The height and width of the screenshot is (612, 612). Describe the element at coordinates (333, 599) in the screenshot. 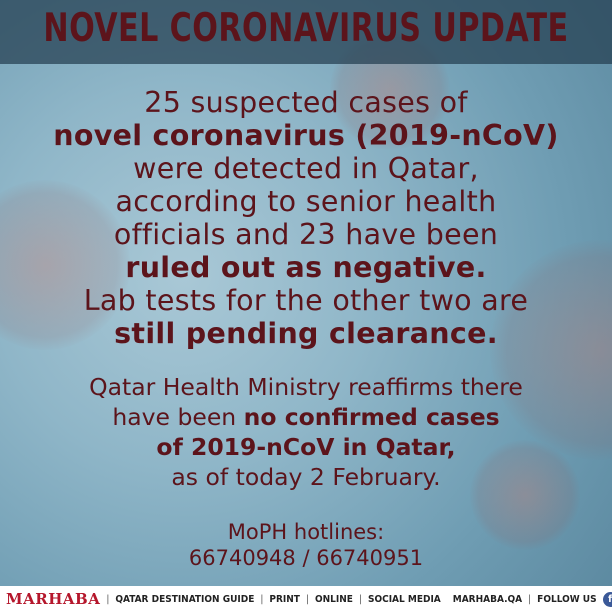

I see `footer-item-online: ONLINE` at that location.